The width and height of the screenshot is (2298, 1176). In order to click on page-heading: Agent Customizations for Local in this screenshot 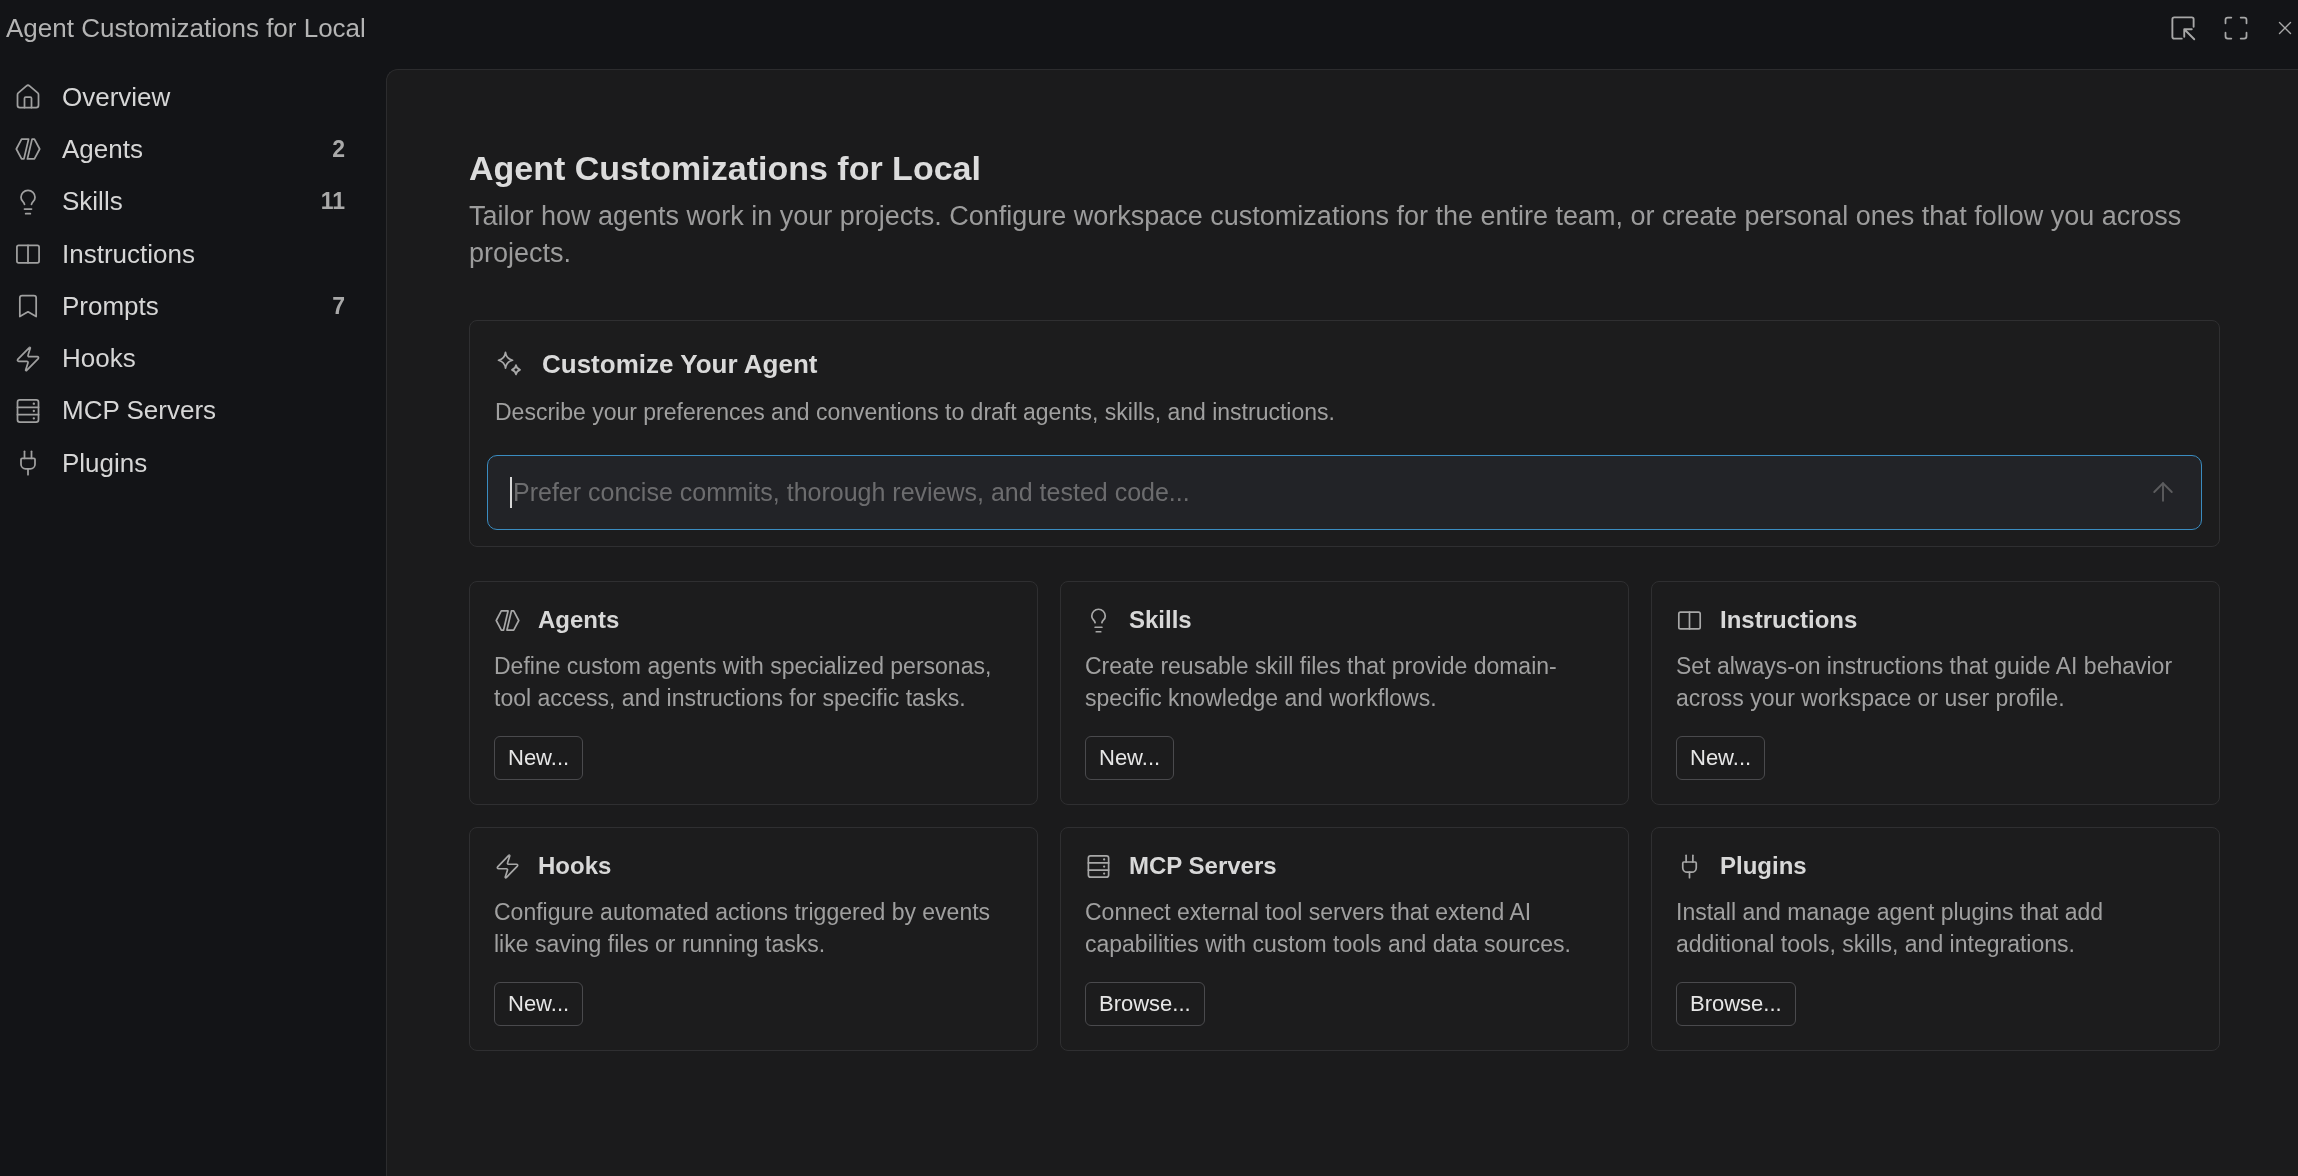, I will do `click(725, 168)`.